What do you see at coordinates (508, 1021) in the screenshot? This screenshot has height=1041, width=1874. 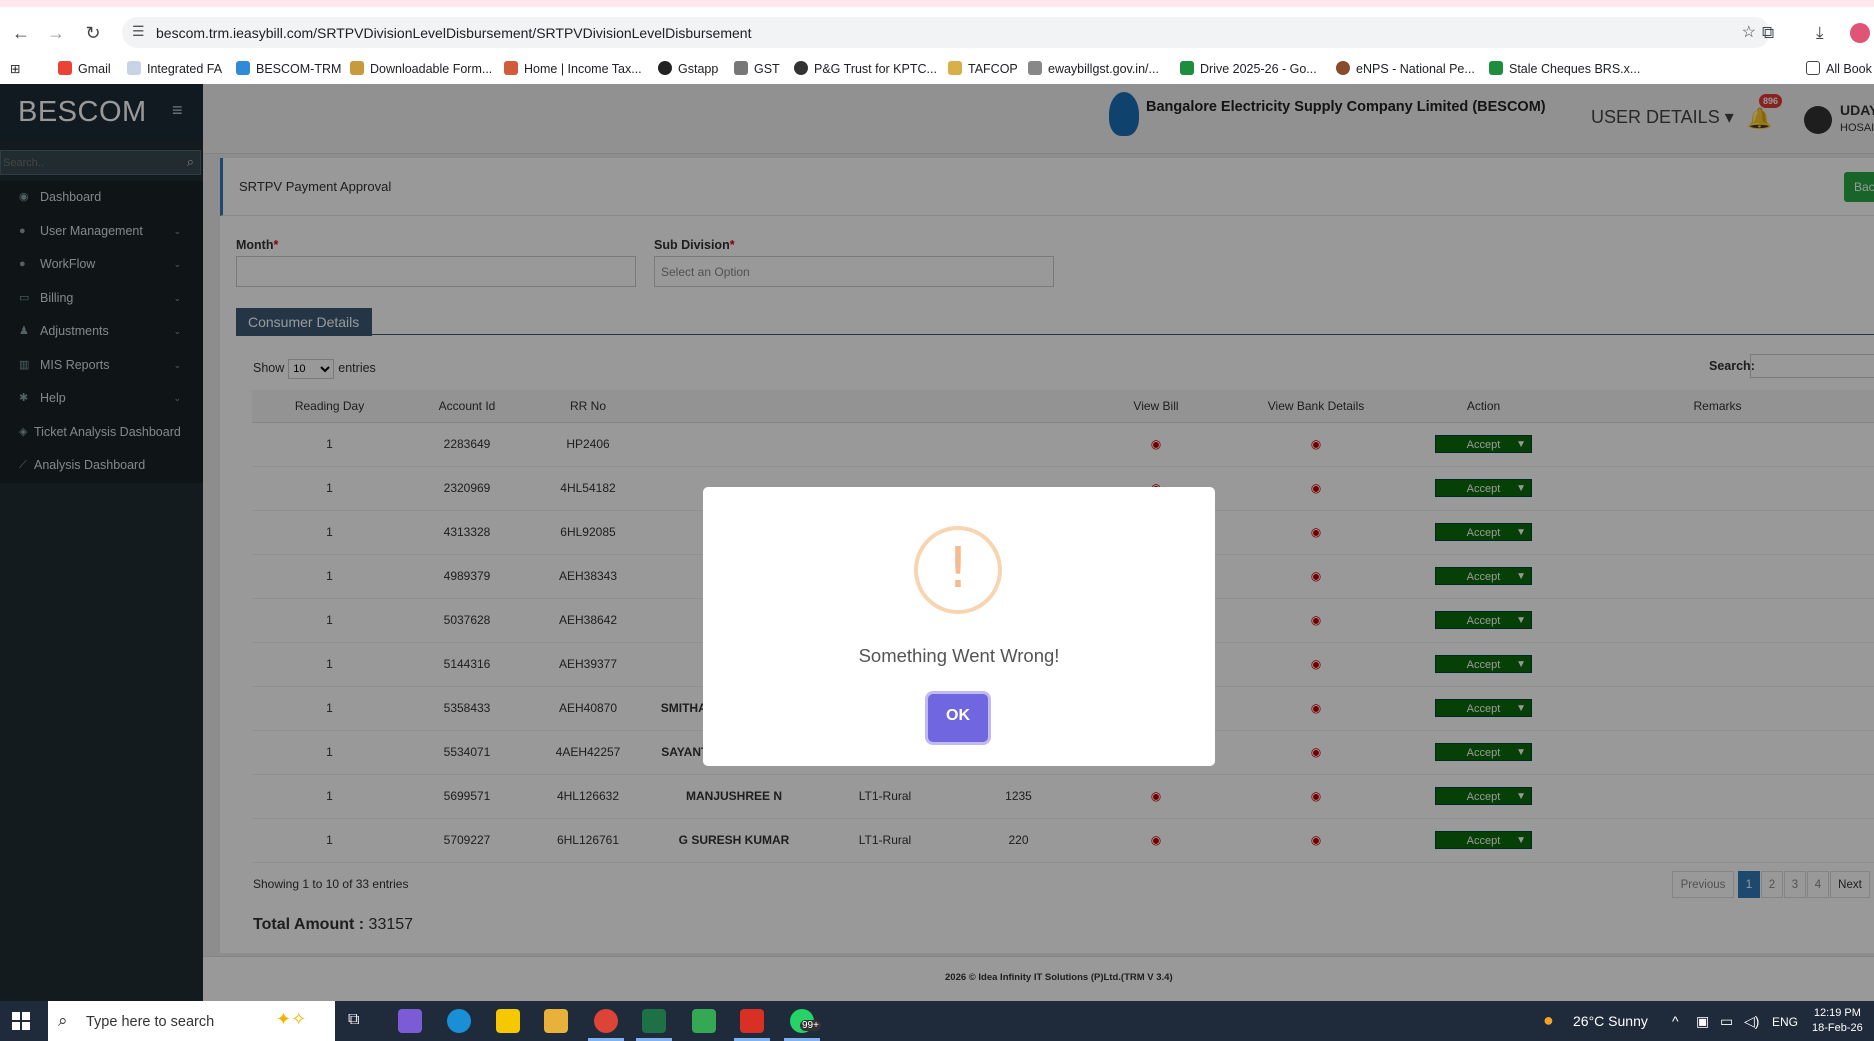 I see `sticky-notes-icon` at bounding box center [508, 1021].